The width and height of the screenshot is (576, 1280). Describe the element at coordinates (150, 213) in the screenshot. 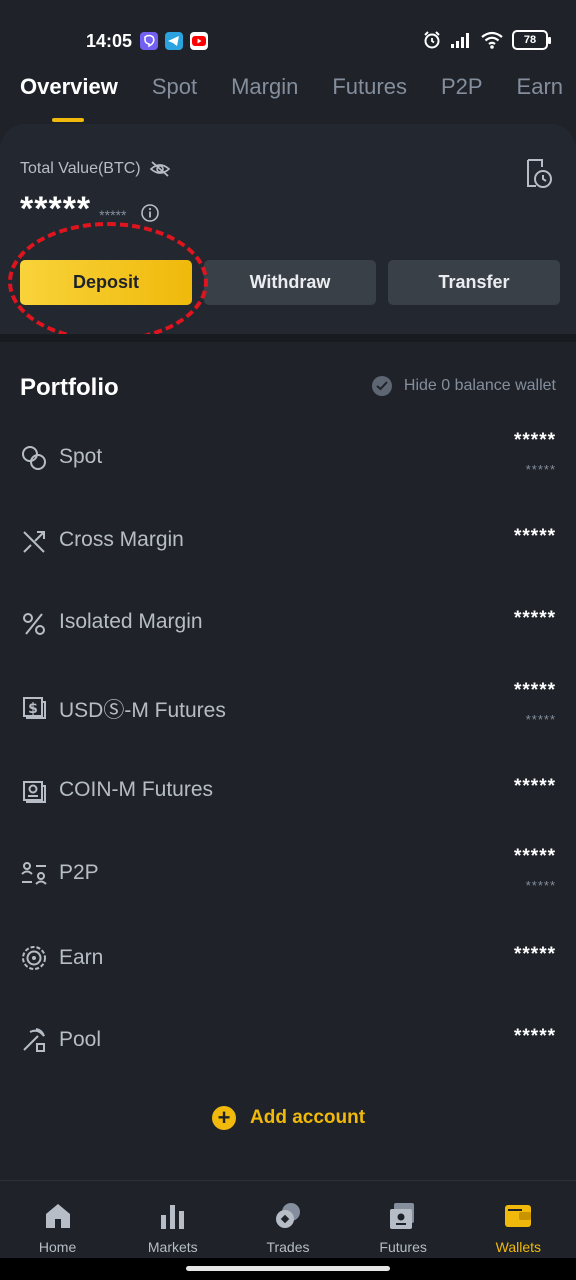

I see `info-icon` at that location.